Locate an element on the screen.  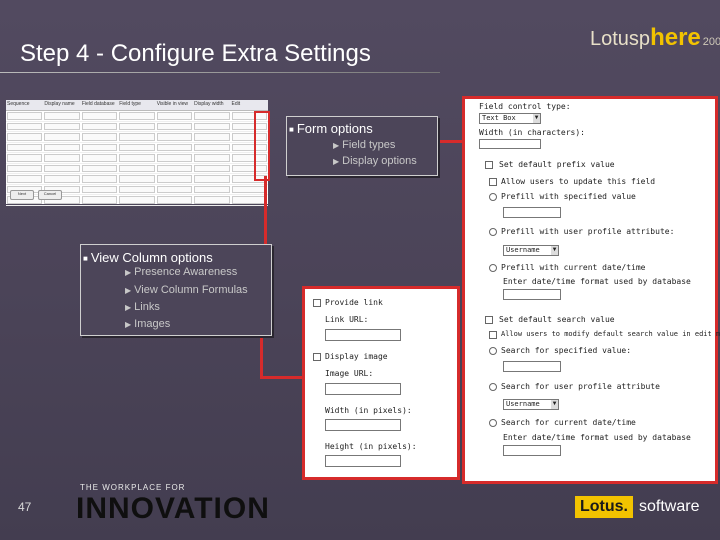
datetime-format-label: Enter date/time format used by database is located at coordinates (597, 281).